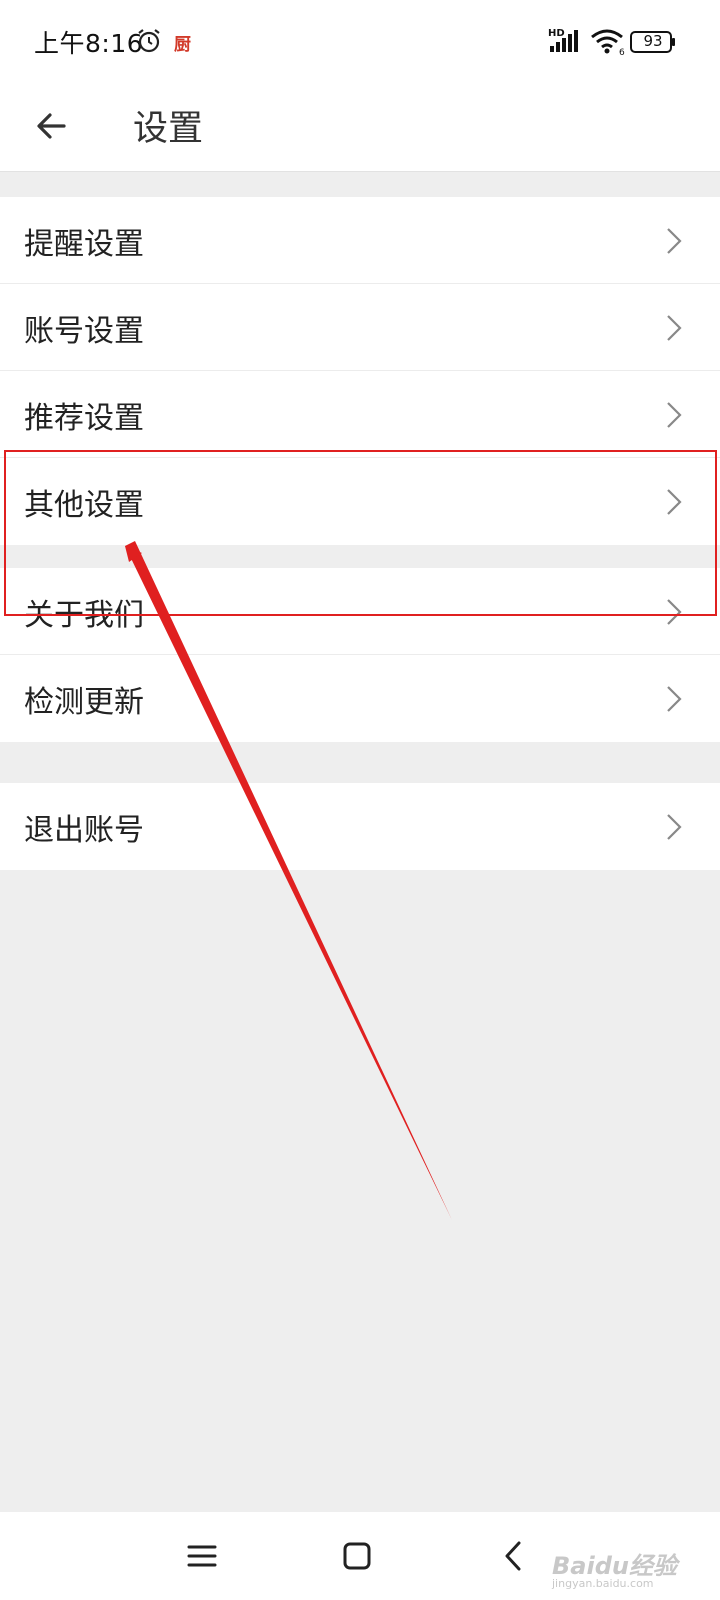 The width and height of the screenshot is (720, 1600). I want to click on app-header: 设置, so click(360, 128).